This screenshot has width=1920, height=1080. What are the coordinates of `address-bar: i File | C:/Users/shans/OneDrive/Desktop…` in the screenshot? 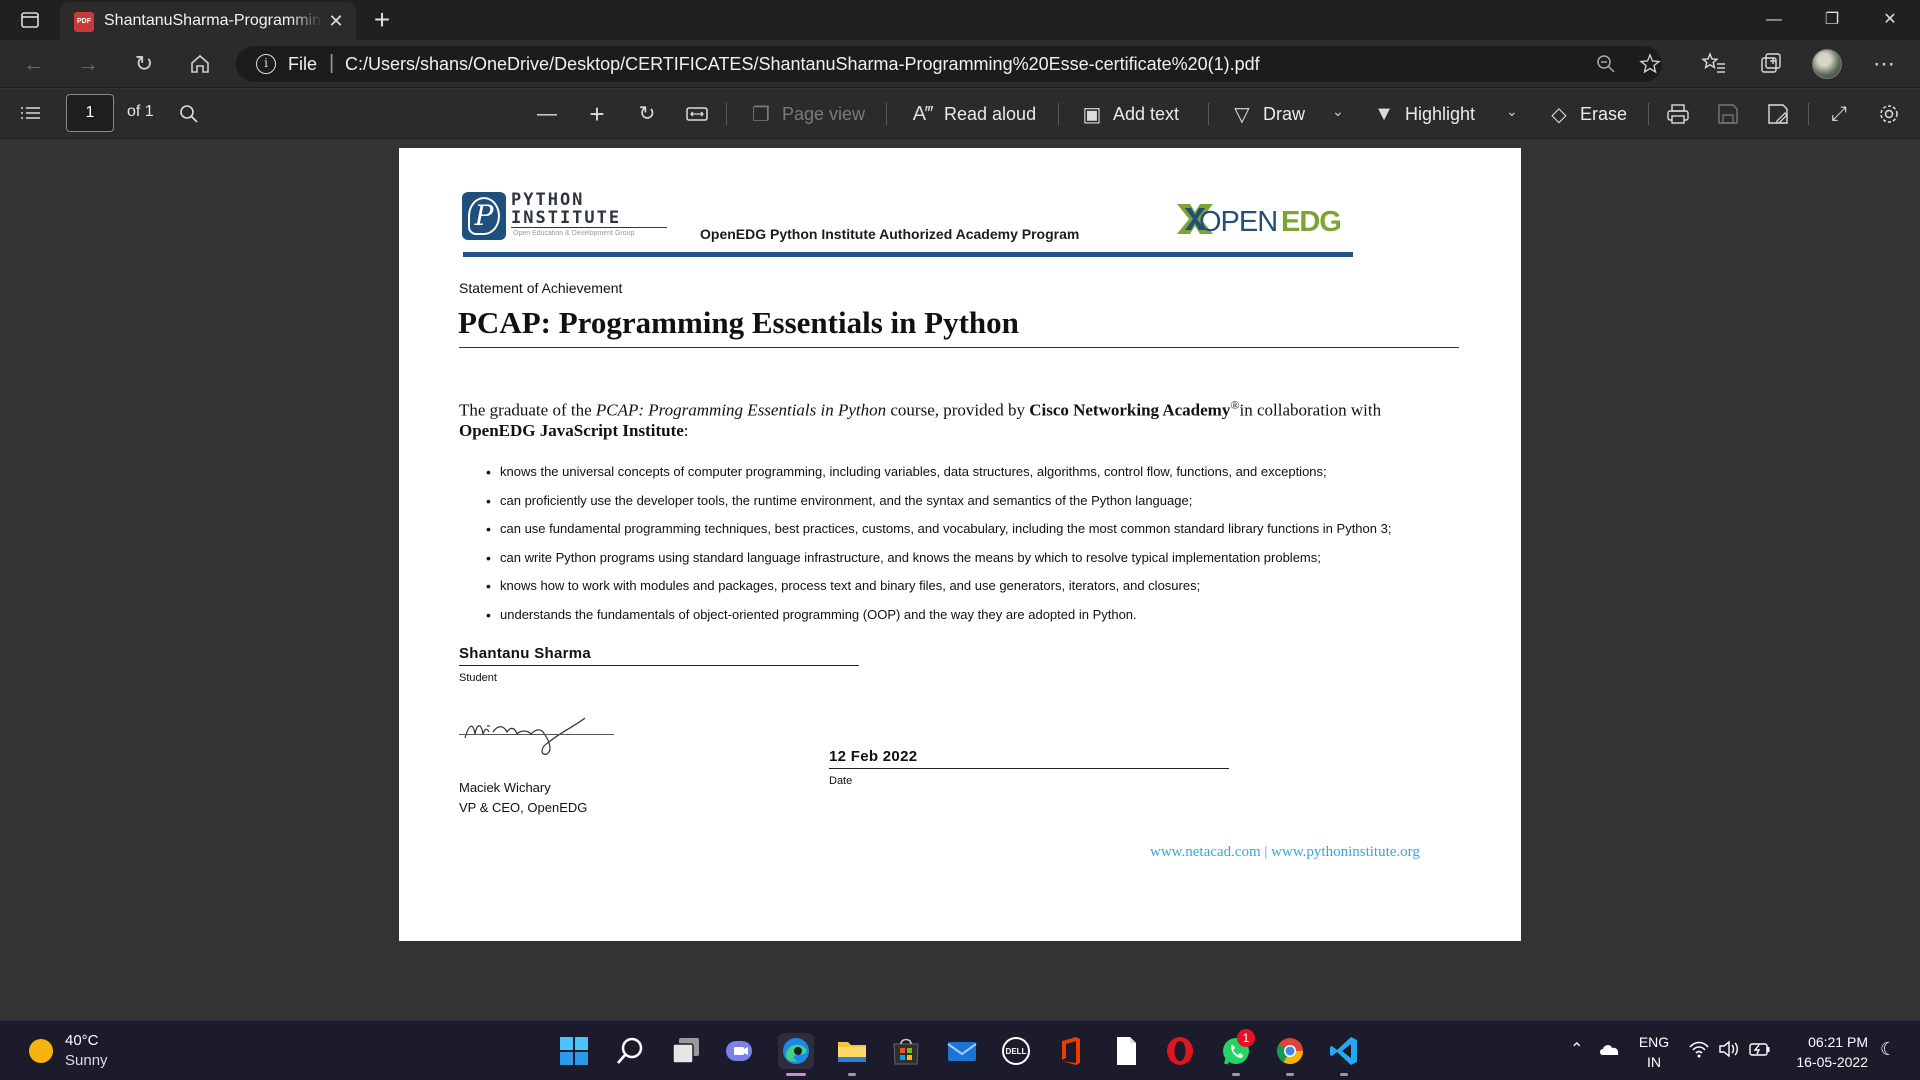 It's located at (949, 64).